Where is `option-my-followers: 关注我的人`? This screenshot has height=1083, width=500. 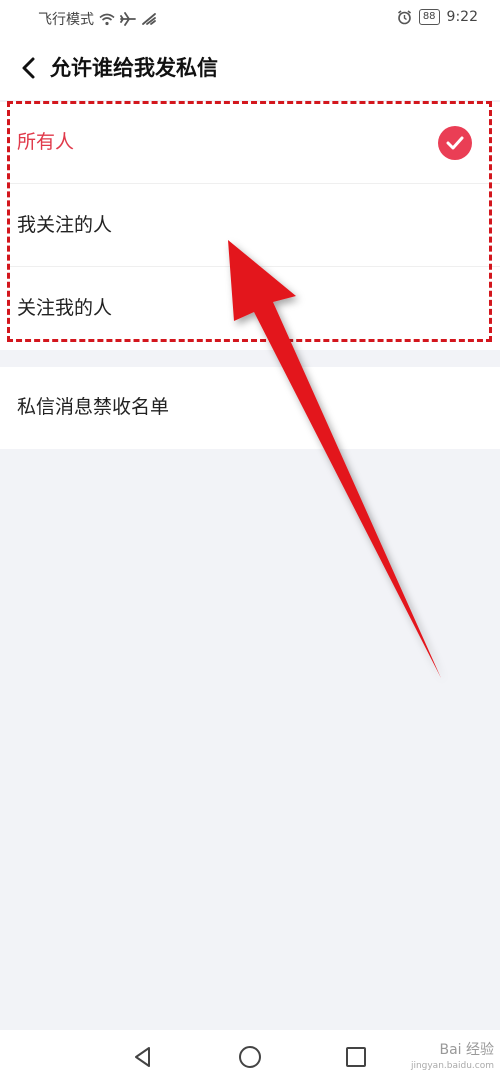
option-my-followers: 关注我的人 is located at coordinates (250, 309).